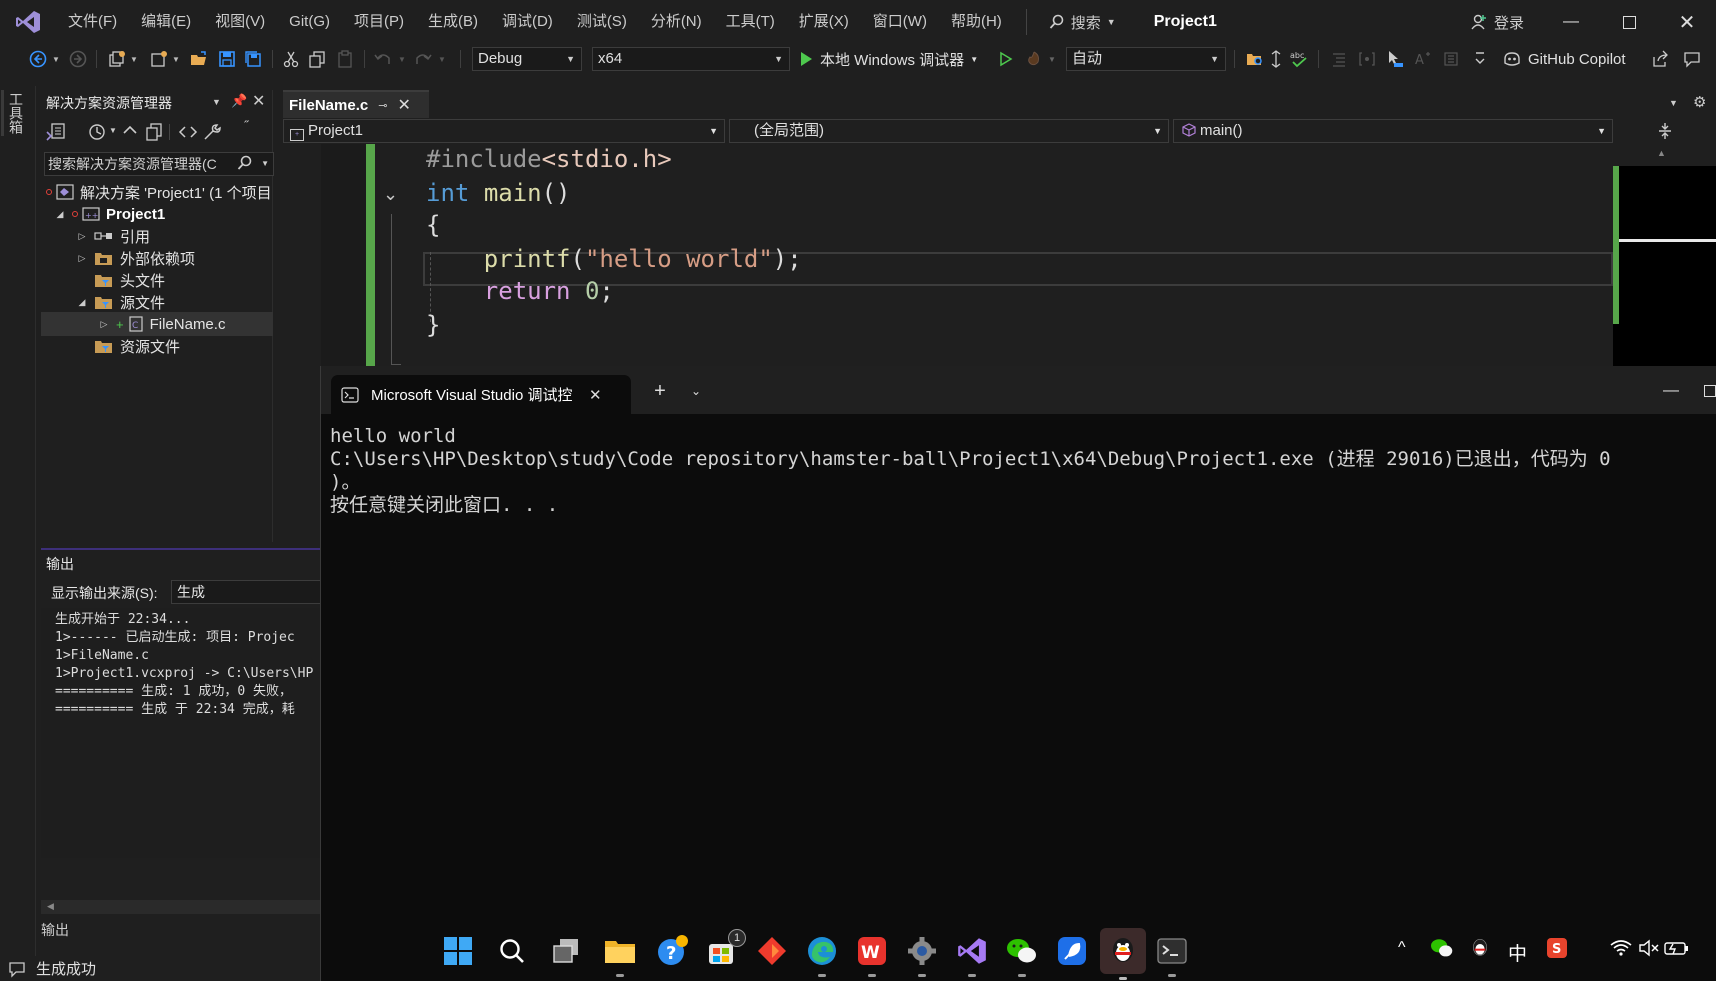  What do you see at coordinates (181, 907) in the screenshot?
I see `horizontal-scrollbar: ◀` at bounding box center [181, 907].